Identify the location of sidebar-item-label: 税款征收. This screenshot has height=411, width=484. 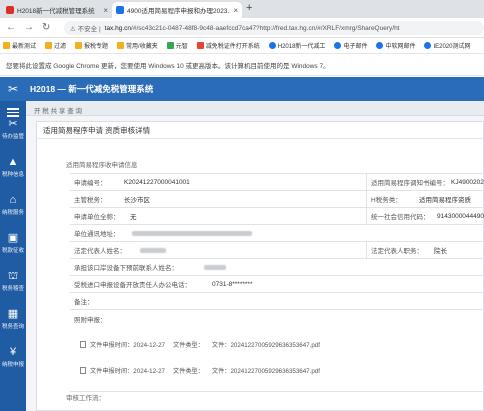
(12, 251).